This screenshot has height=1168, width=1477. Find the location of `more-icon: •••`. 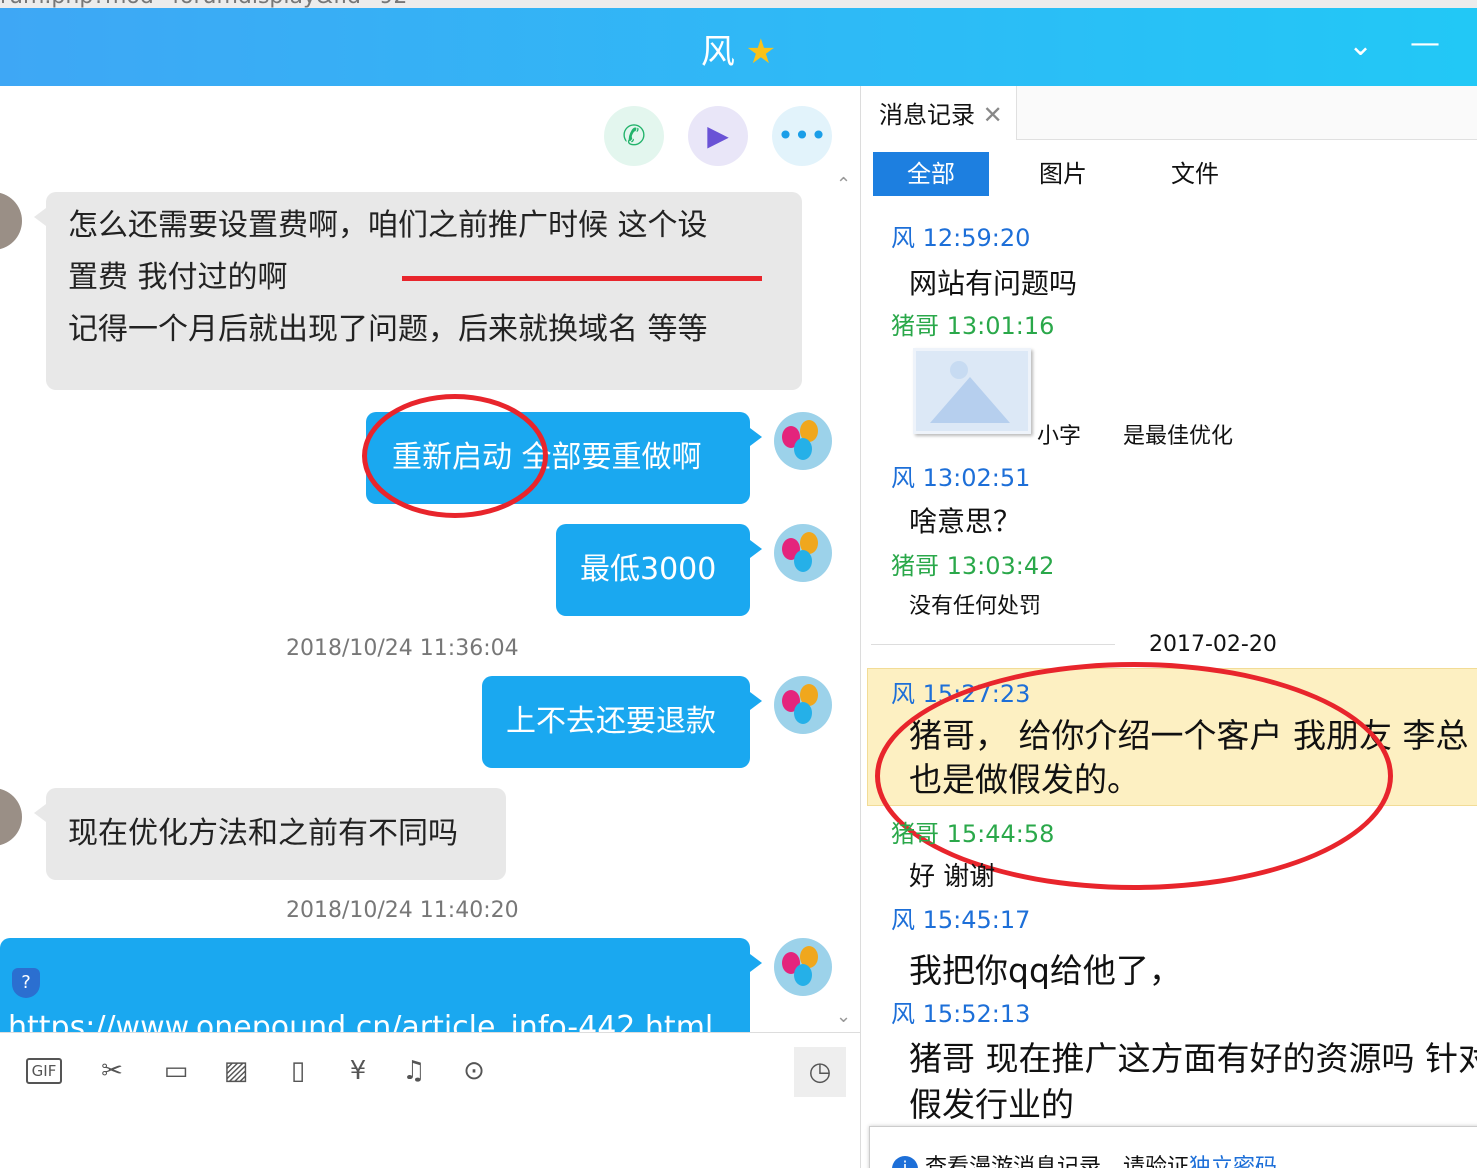

more-icon: ••• is located at coordinates (802, 136).